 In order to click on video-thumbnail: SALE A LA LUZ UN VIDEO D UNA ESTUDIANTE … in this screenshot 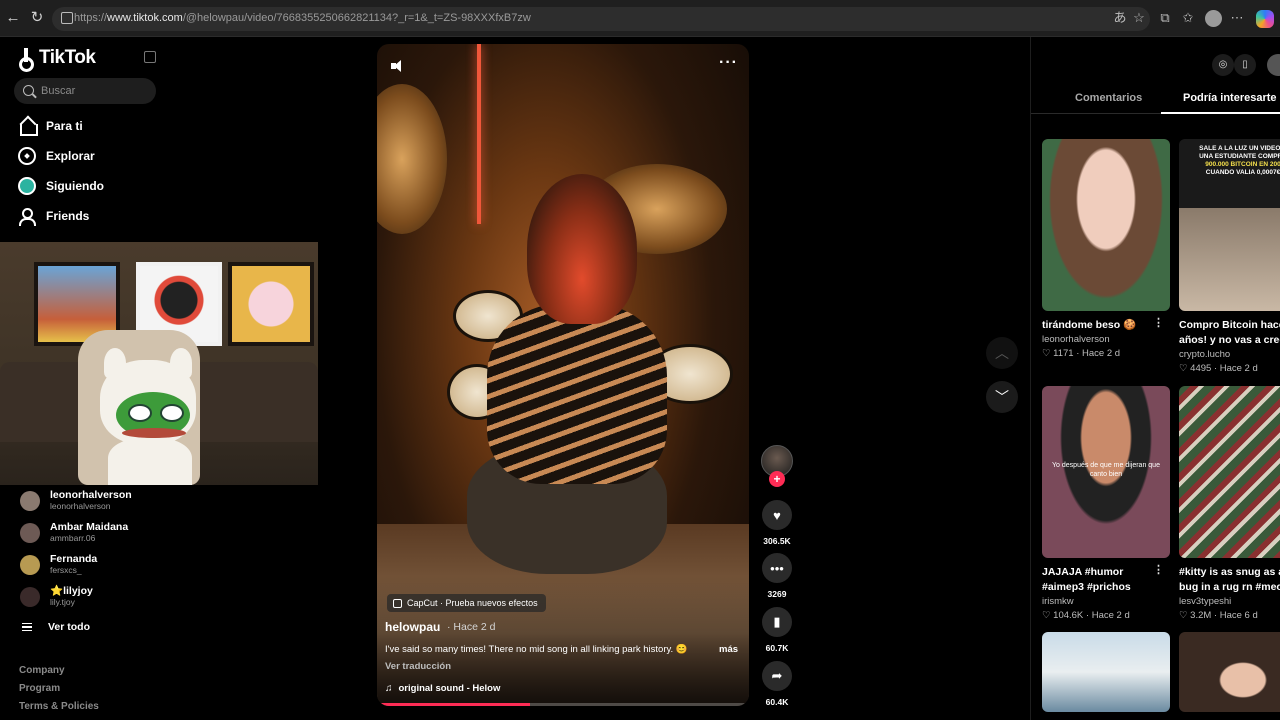, I will do `click(1229, 225)`.